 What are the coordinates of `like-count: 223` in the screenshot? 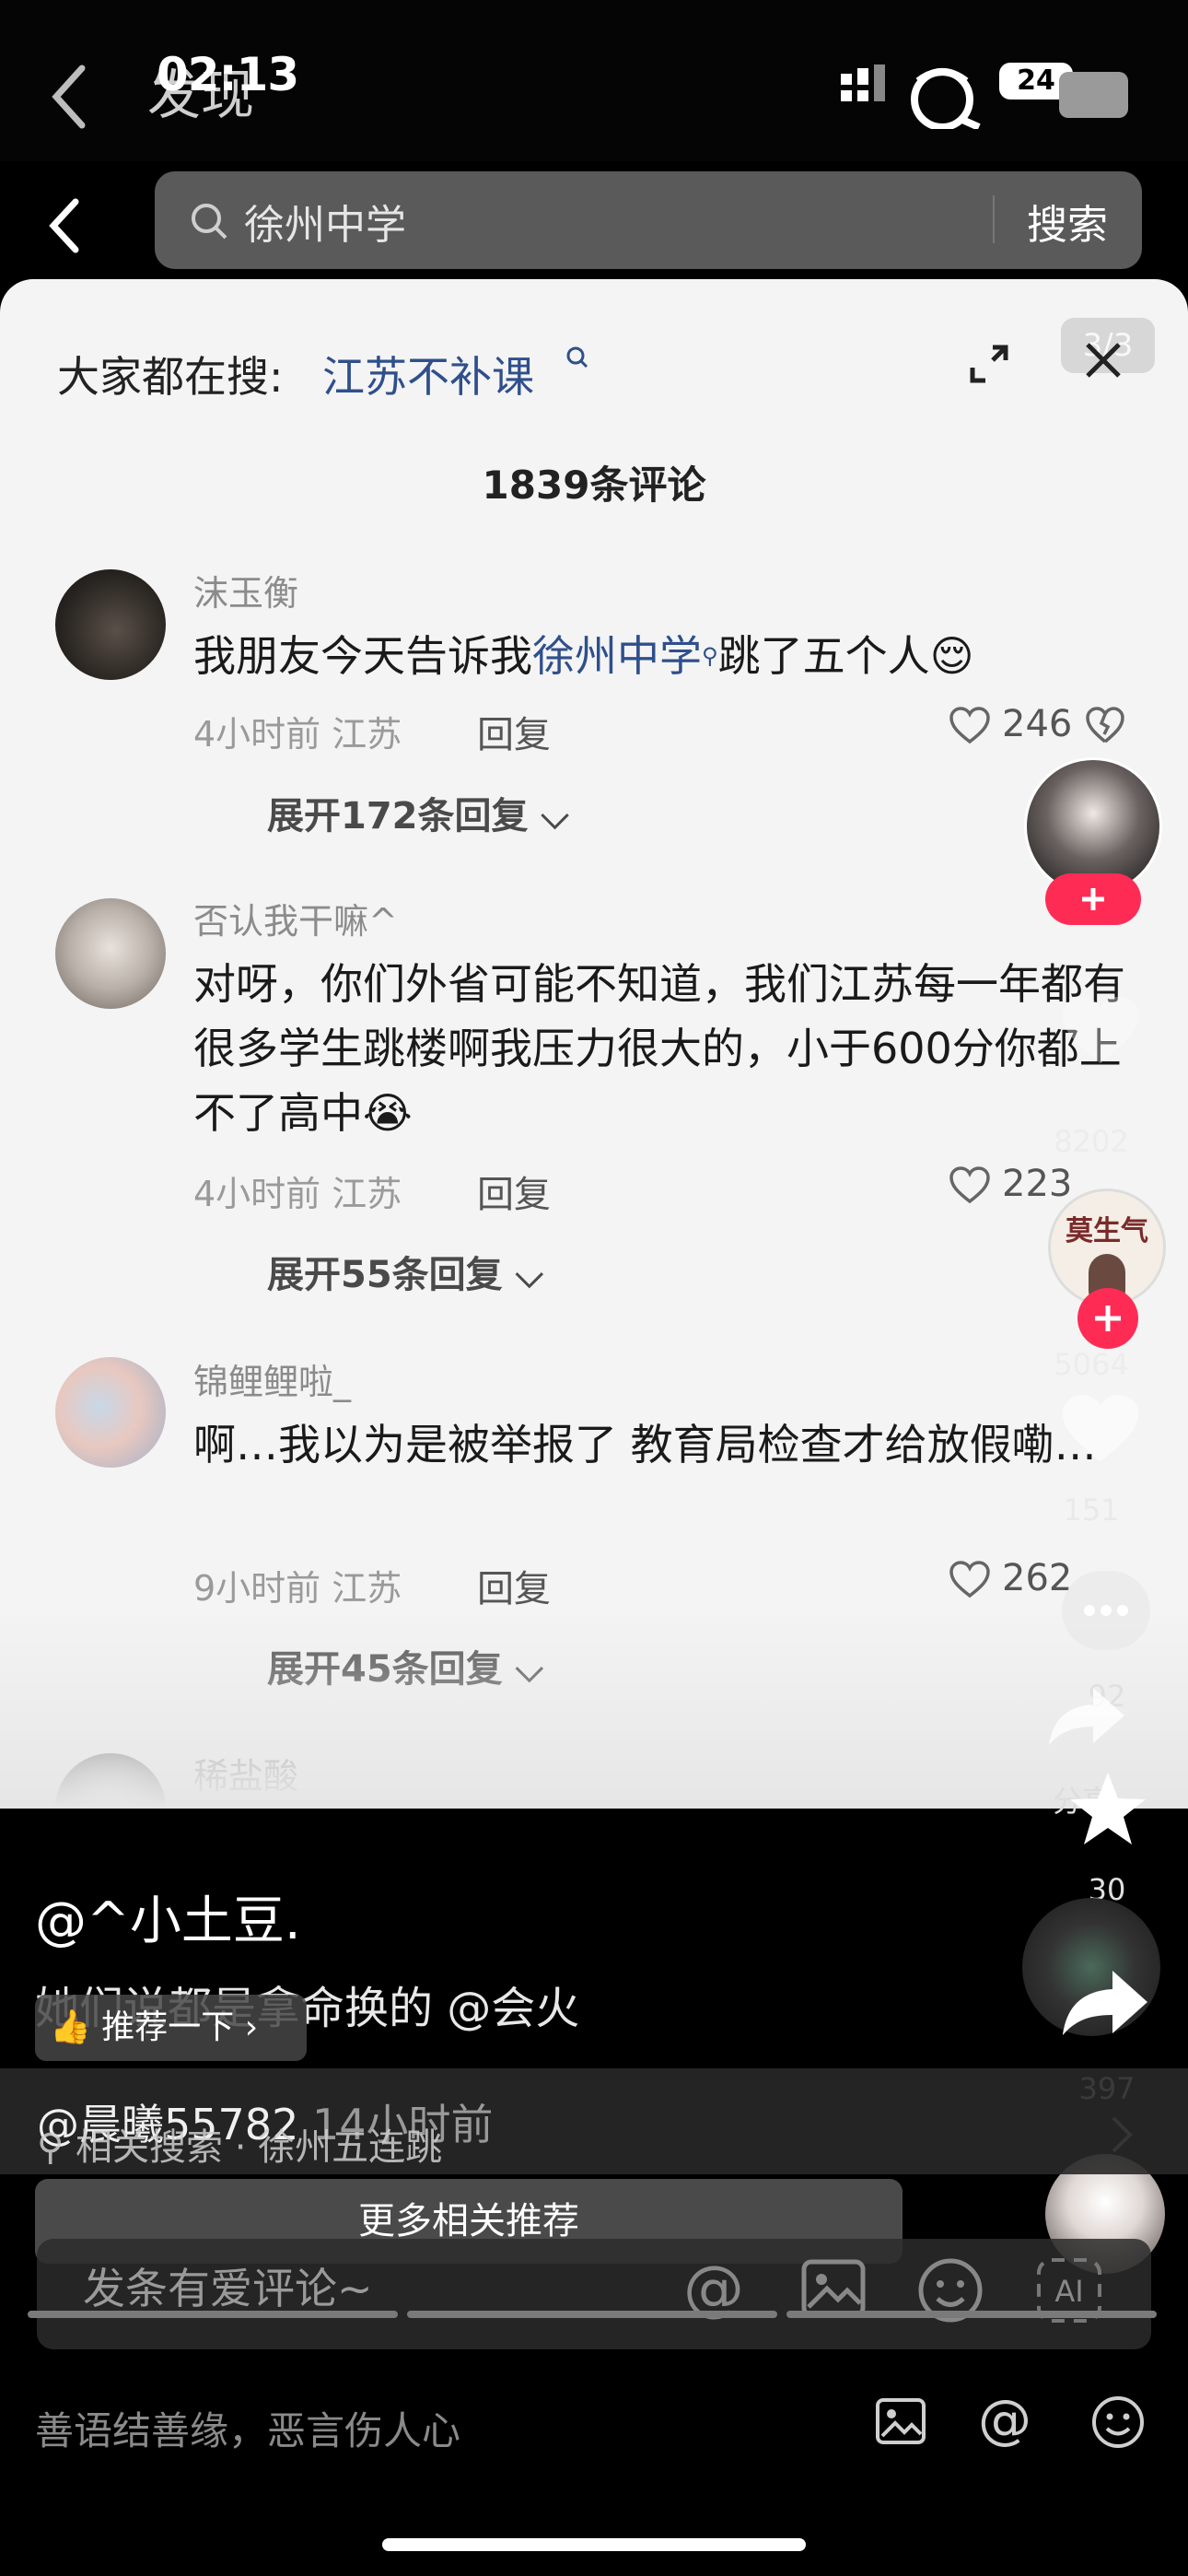 It's located at (1037, 1184).